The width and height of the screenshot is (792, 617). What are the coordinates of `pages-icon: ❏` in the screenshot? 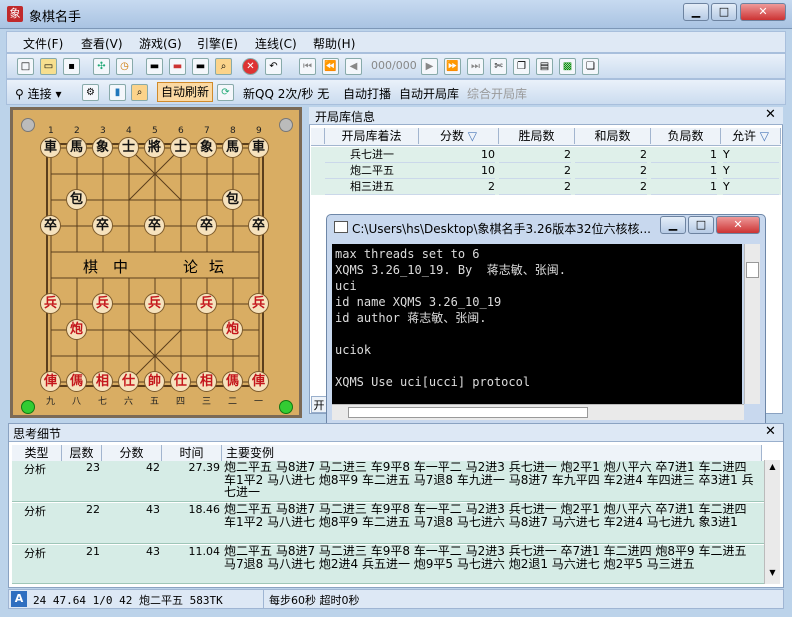 It's located at (590, 66).